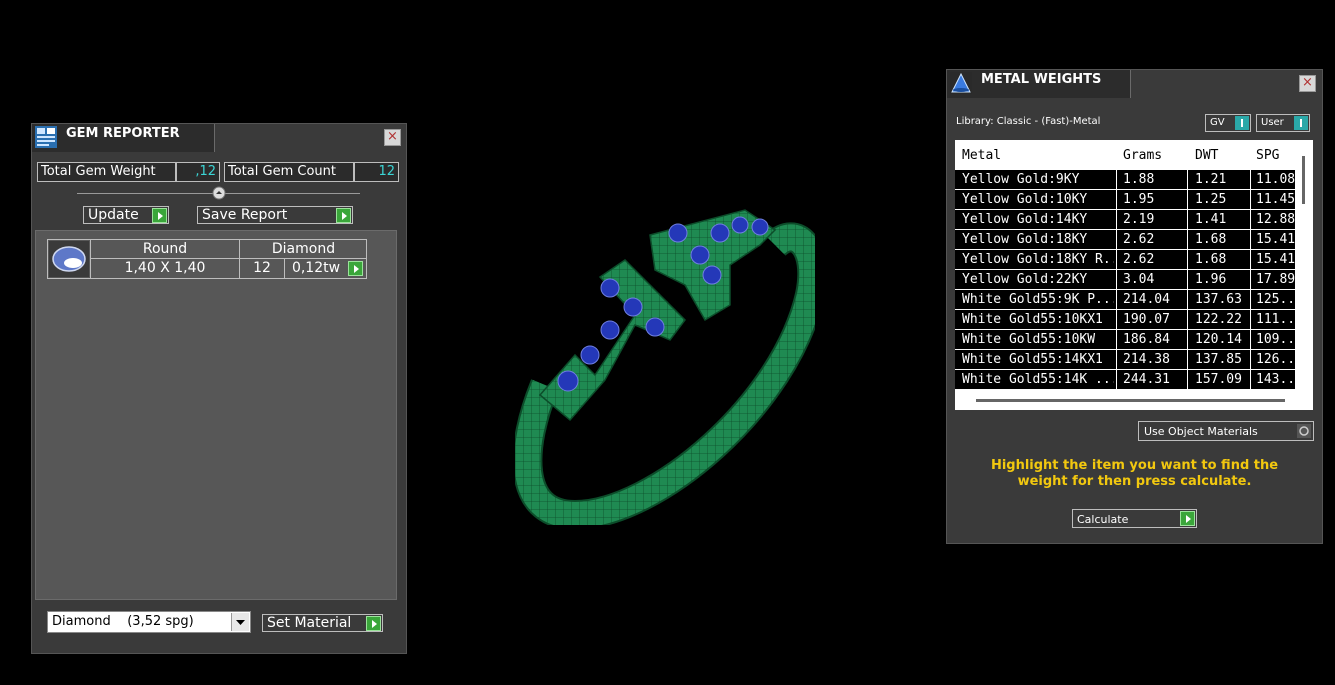  Describe the element at coordinates (216, 415) in the screenshot. I see `gem-list-area: Round Diamond 1,40 X 1,40 12 0,12tw` at that location.